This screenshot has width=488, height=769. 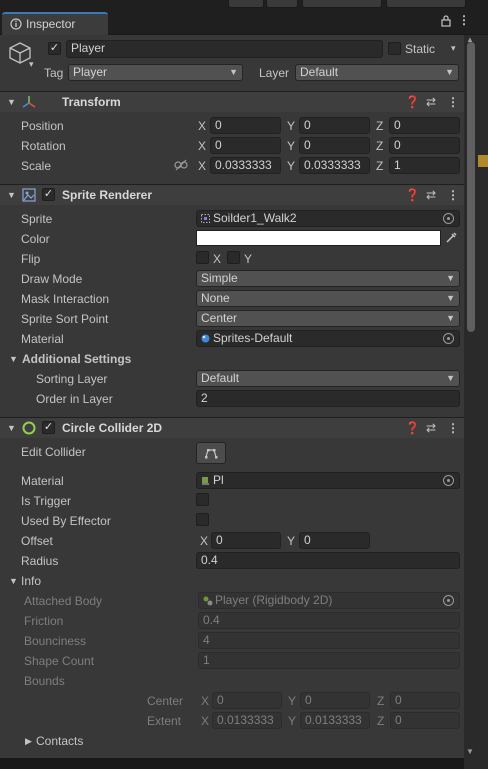 I want to click on scrollbar-thumb, so click(x=471, y=187).